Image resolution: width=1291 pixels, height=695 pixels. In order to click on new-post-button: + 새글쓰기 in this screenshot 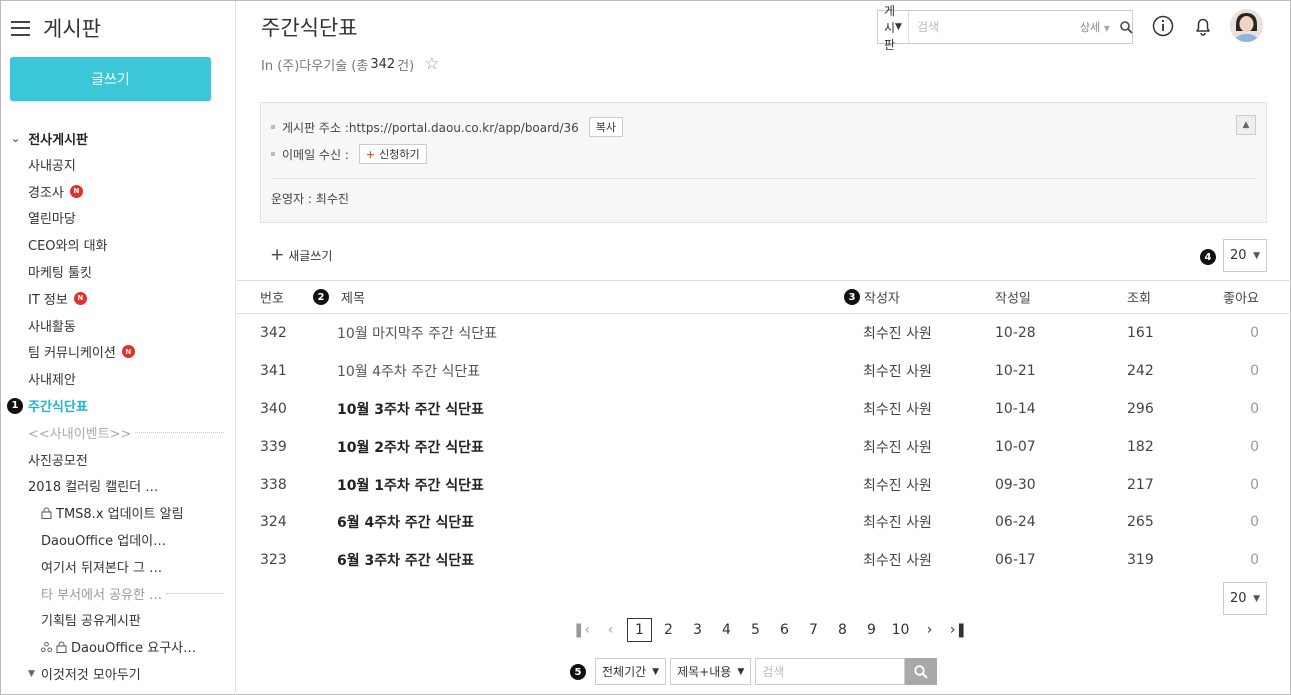, I will do `click(301, 255)`.